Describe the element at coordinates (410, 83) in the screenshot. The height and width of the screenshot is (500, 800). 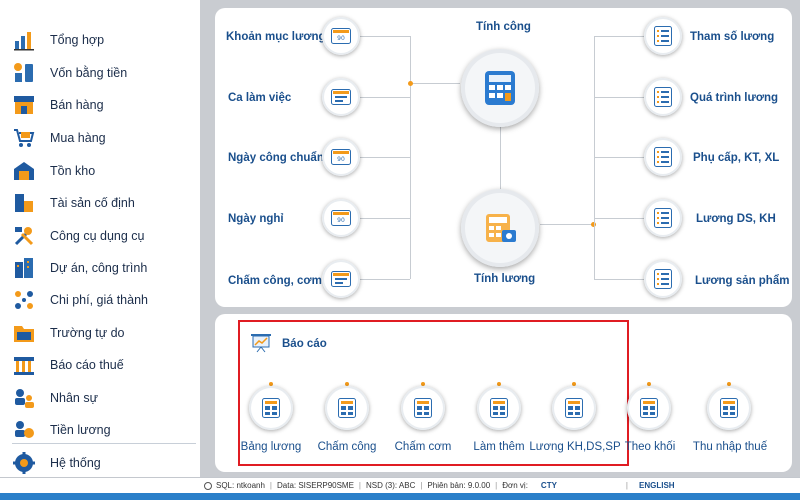
I see `connector-dot` at that location.